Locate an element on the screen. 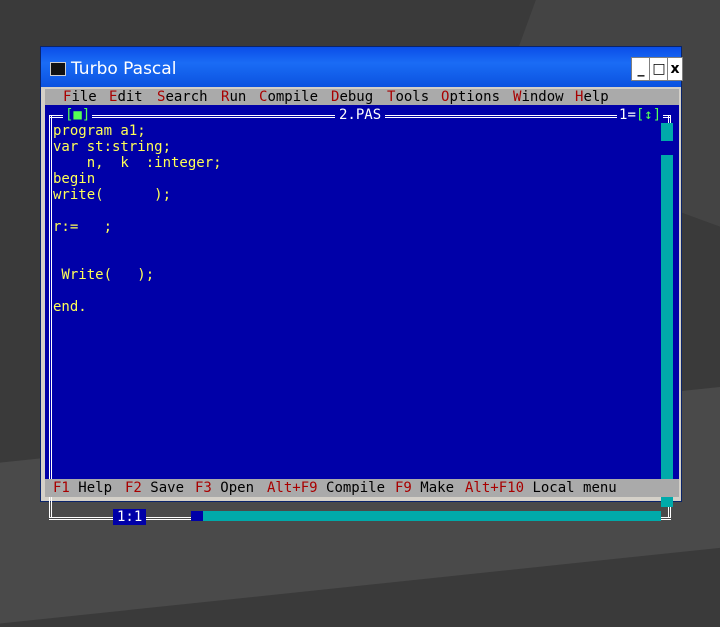  minimize-button: _ is located at coordinates (641, 69).